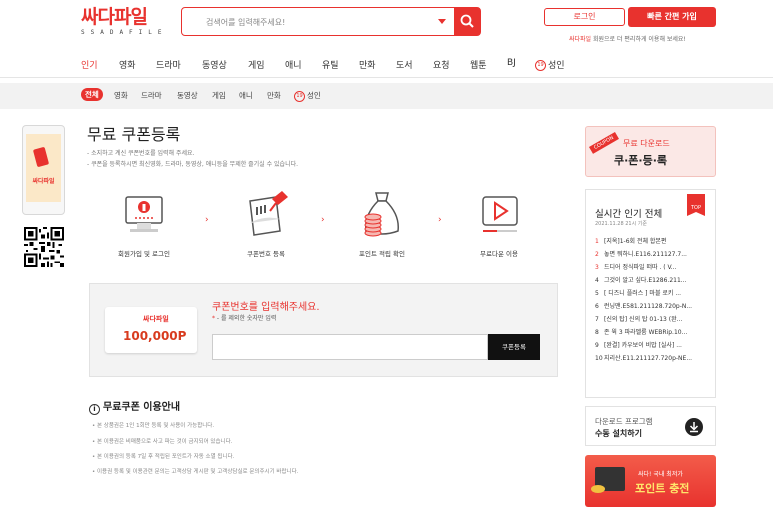 This screenshot has height=507, width=773. What do you see at coordinates (618, 433) in the screenshot?
I see `download-banner-title: 수동 설치하기` at bounding box center [618, 433].